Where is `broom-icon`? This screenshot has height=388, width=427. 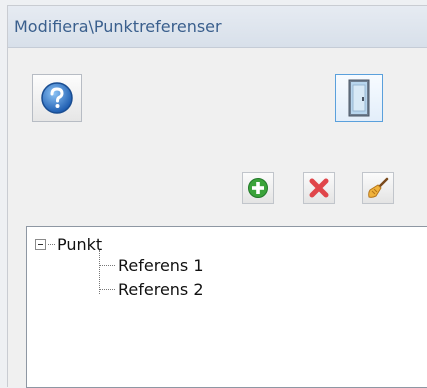 broom-icon is located at coordinates (378, 187).